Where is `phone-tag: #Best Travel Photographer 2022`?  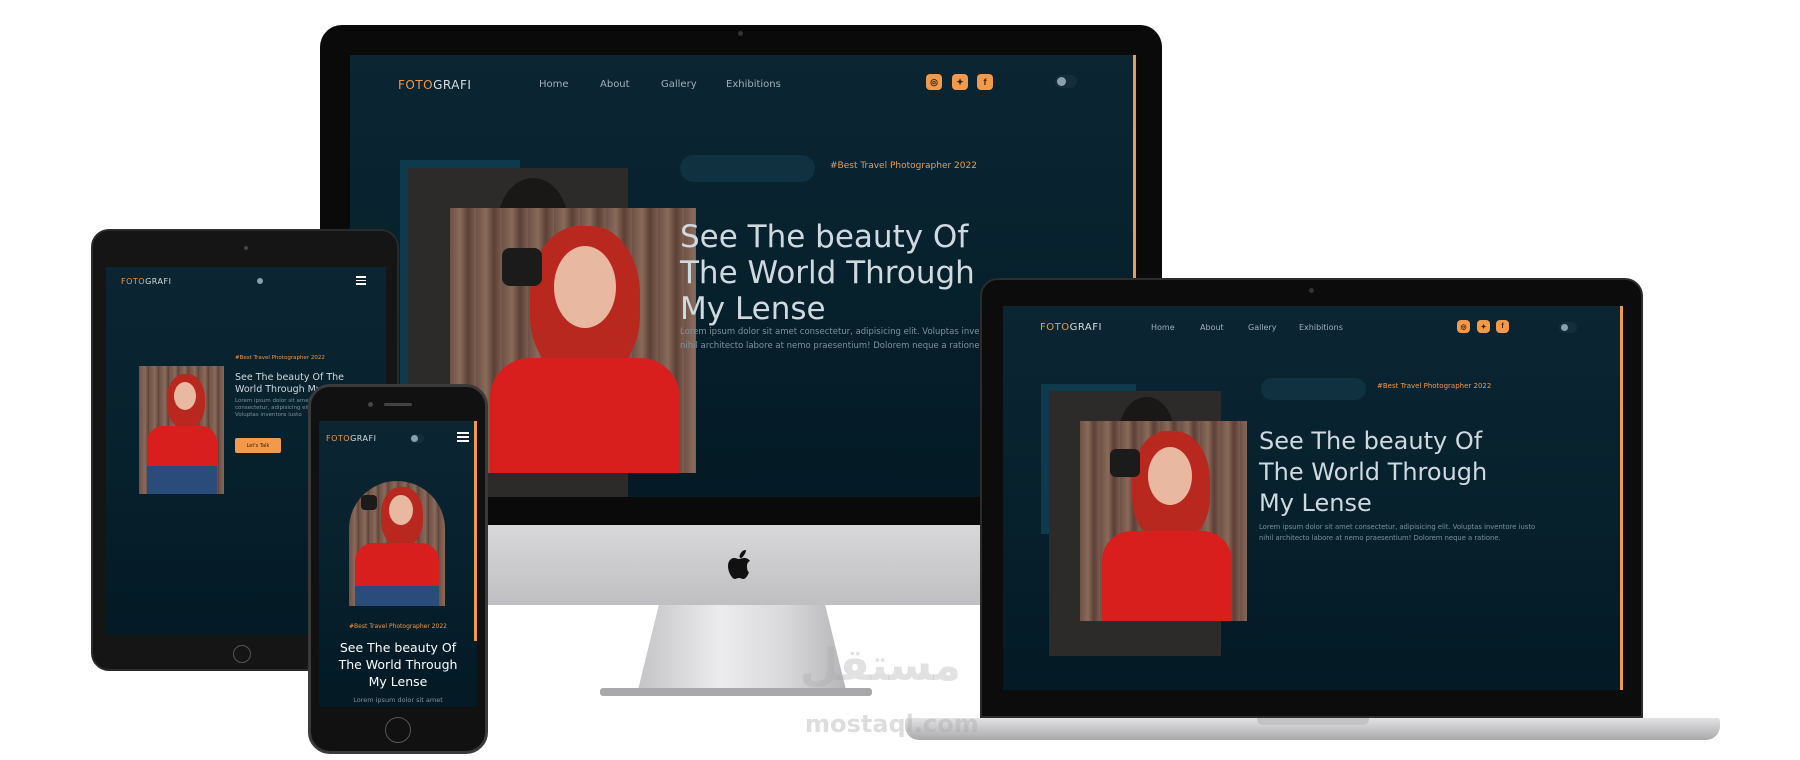
phone-tag: #Best Travel Photographer 2022 is located at coordinates (398, 626).